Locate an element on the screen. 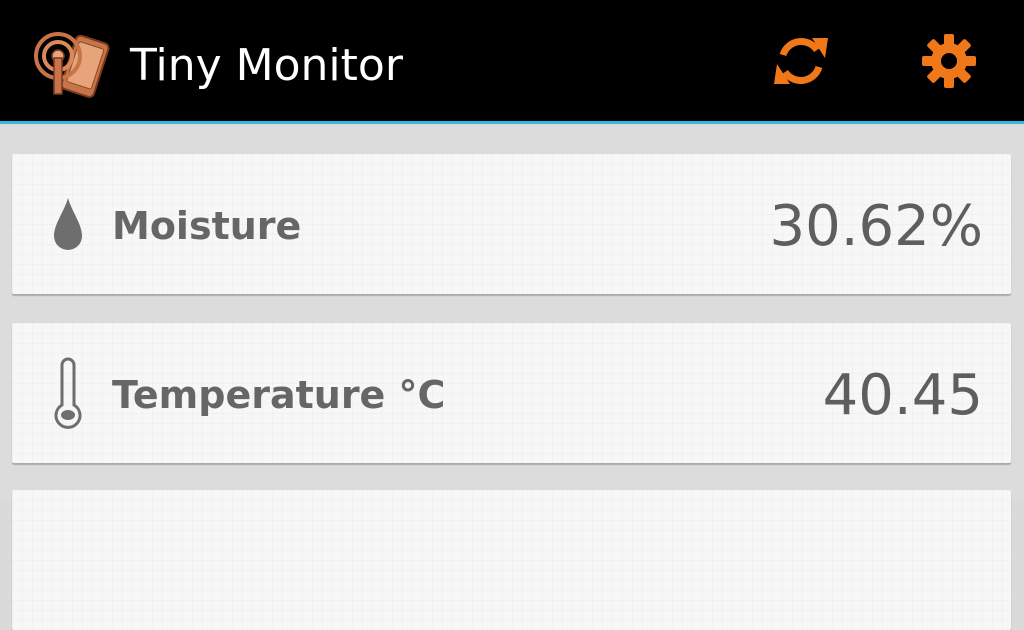 This screenshot has width=1024, height=630. refresh-button is located at coordinates (801, 63).